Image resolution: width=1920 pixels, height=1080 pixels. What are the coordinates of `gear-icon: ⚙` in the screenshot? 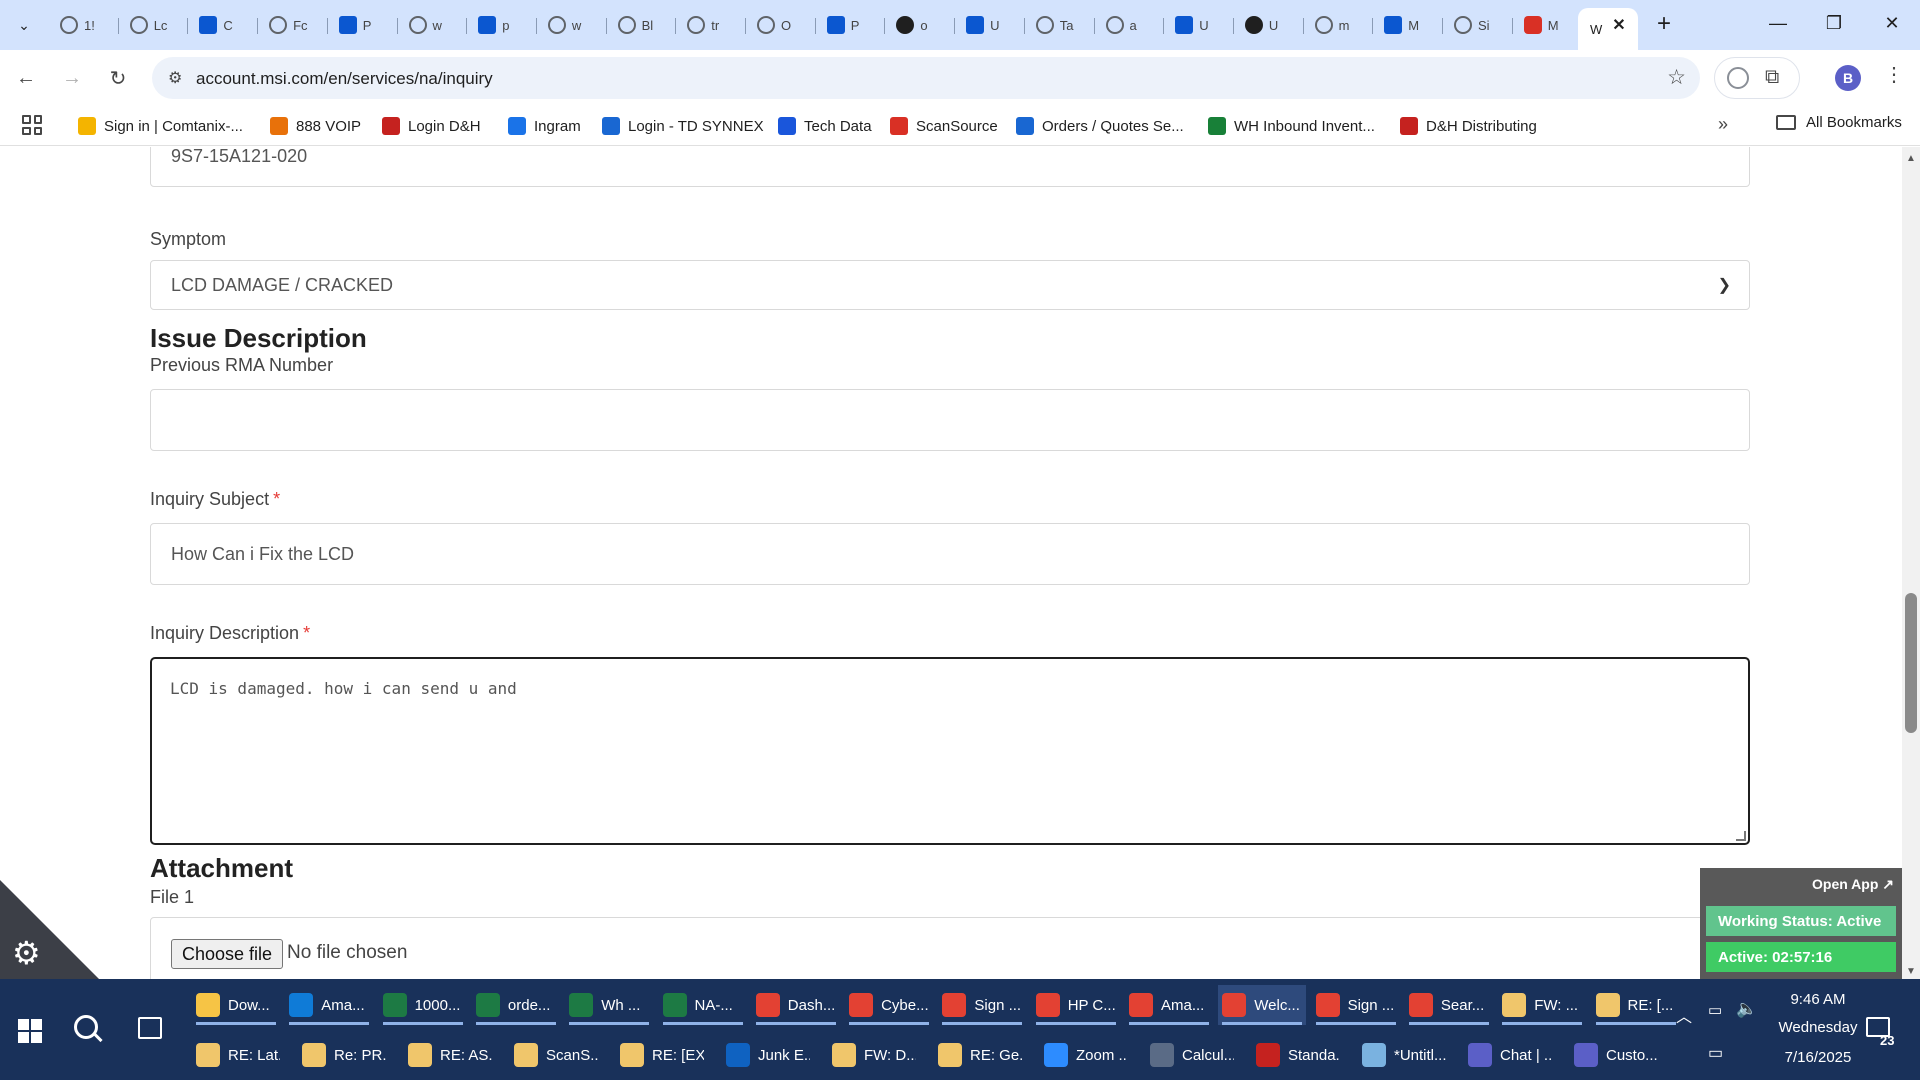 It's located at (26, 953).